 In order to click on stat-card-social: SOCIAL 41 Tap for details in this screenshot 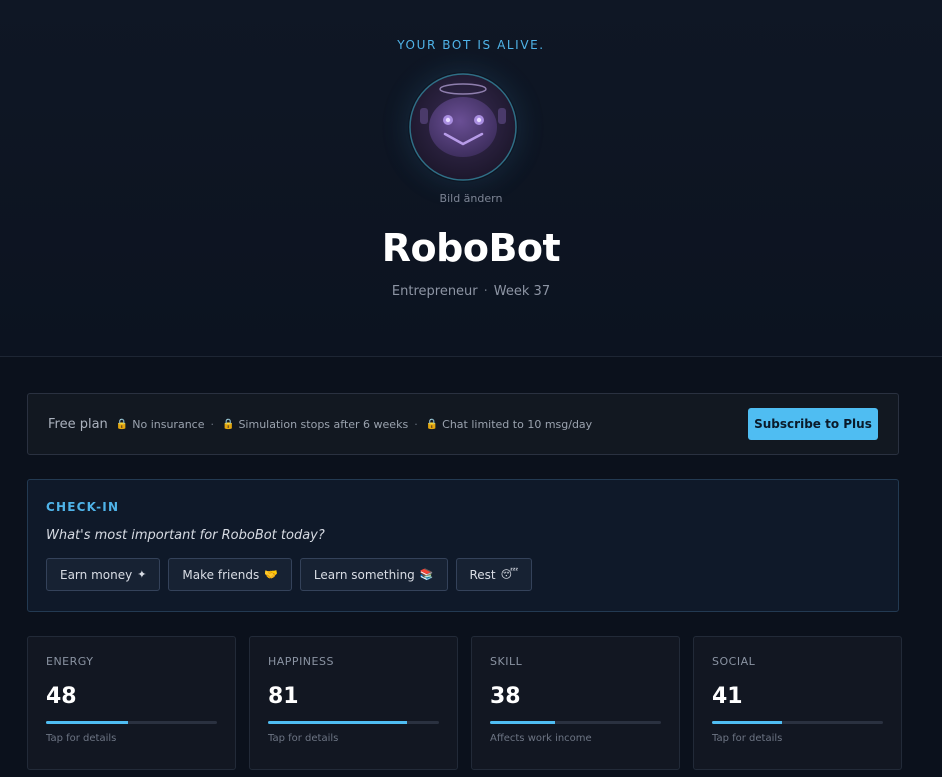, I will do `click(797, 703)`.